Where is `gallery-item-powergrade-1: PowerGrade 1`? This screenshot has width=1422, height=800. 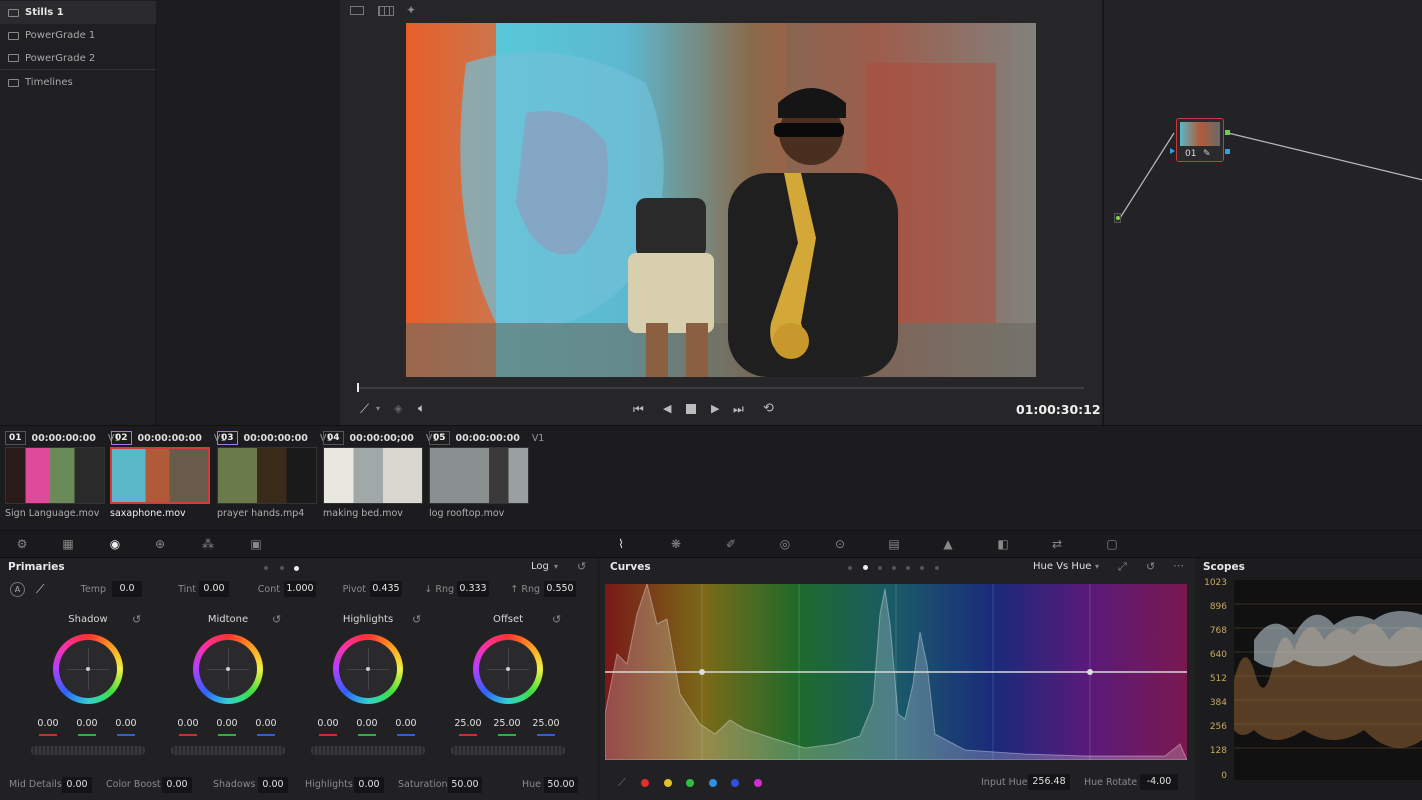
gallery-item-powergrade-1: PowerGrade 1 is located at coordinates (78, 35).